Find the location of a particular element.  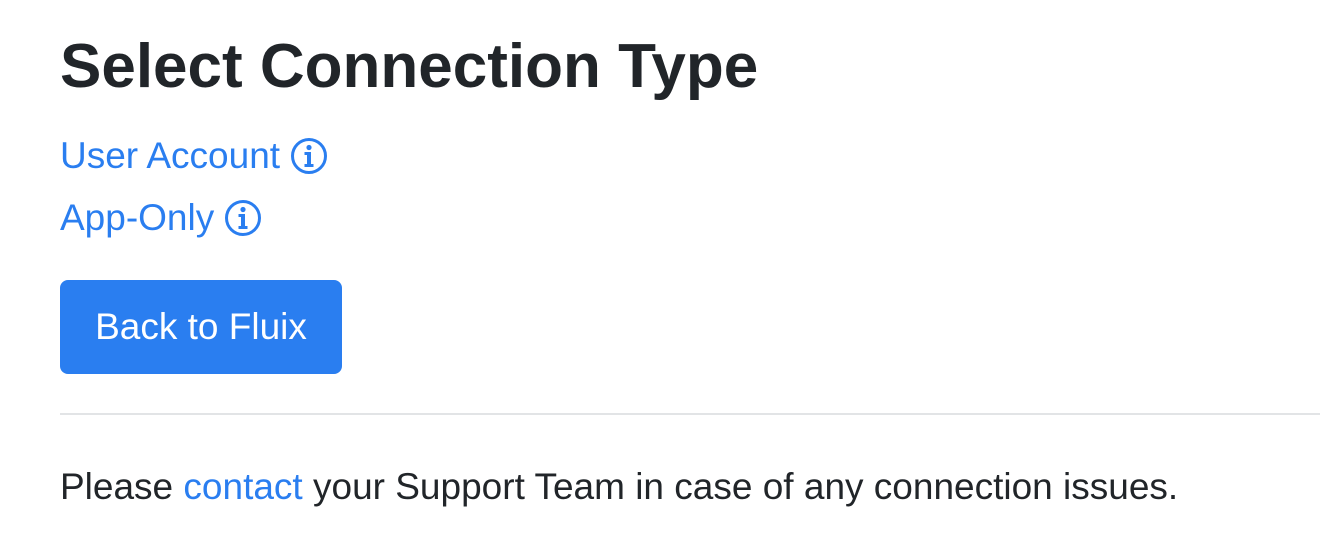

page-title: Select Connection Type is located at coordinates (409, 66).